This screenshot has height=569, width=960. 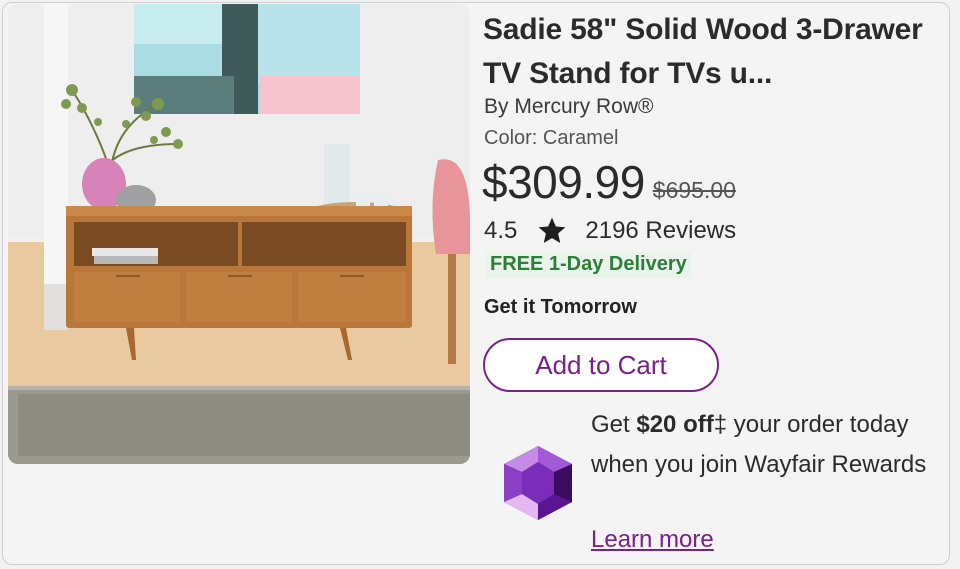 What do you see at coordinates (588, 264) in the screenshot?
I see `delivery-badge: FREE 1-Day Delivery` at bounding box center [588, 264].